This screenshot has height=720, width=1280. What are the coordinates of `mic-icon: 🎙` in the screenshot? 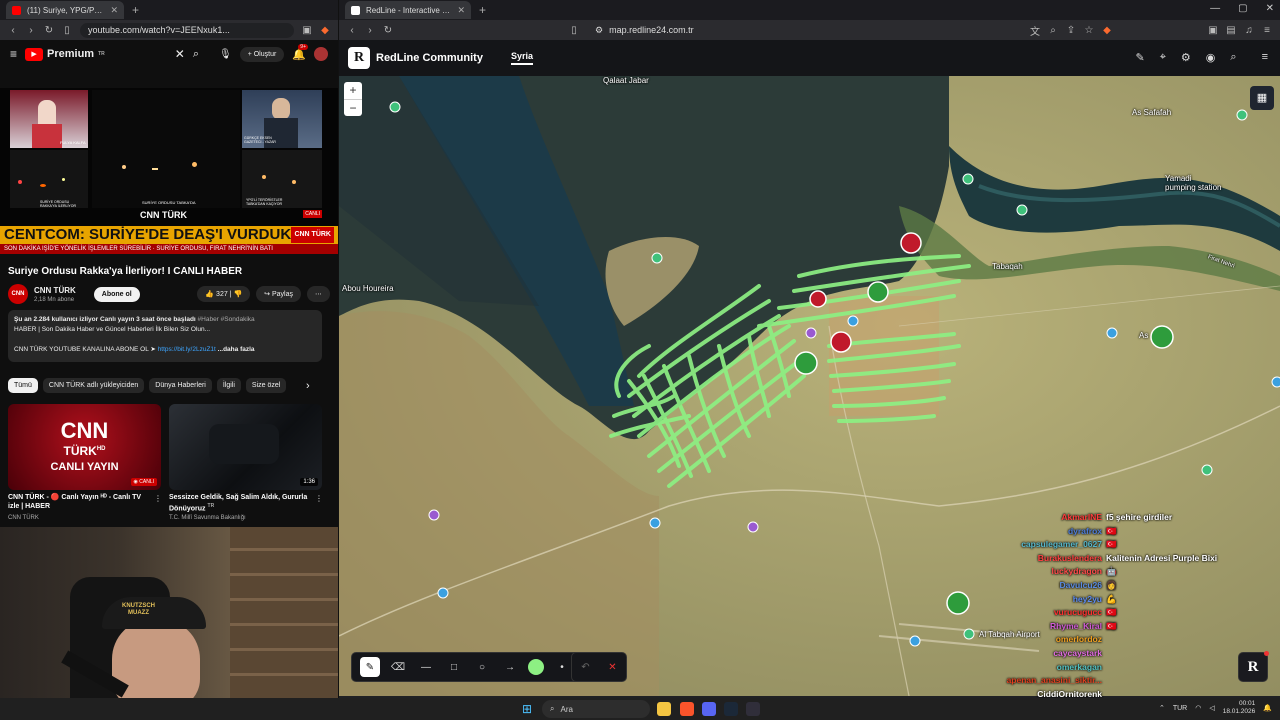 It's located at (225, 54).